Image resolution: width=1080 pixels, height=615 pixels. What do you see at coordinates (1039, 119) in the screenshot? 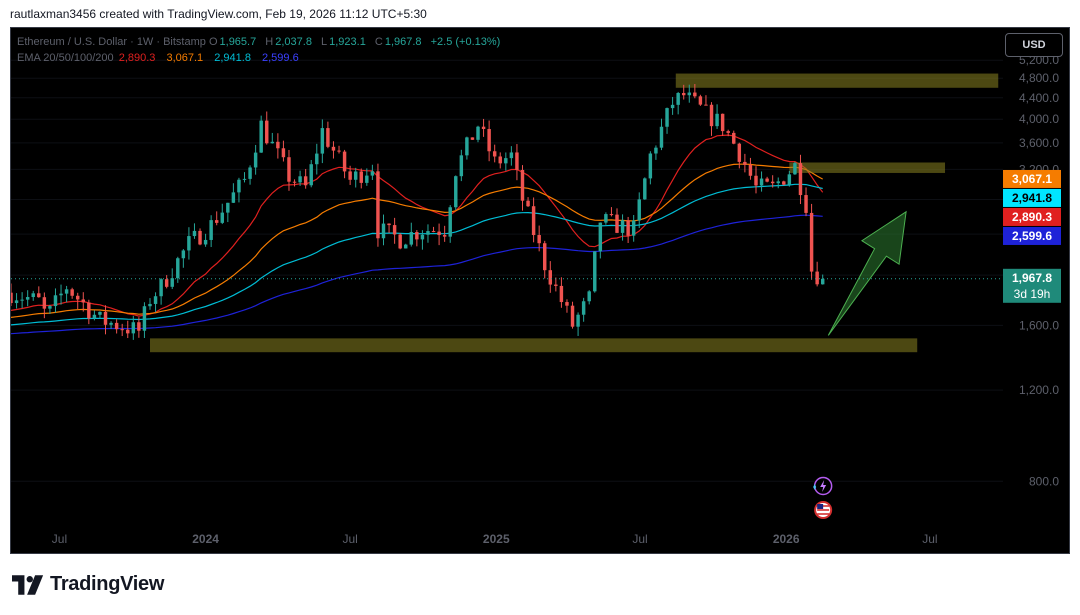
I see `y-tick-label: 4,000.0` at bounding box center [1039, 119].